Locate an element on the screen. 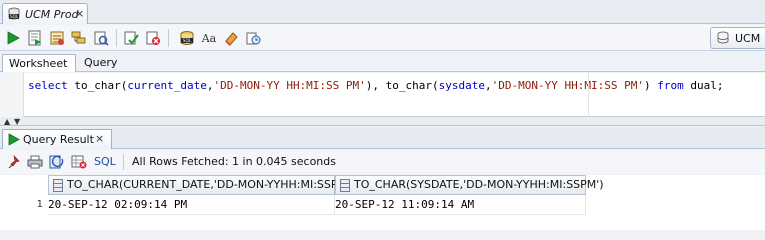 The width and height of the screenshot is (765, 240). sql-token: , is located at coordinates (488, 85).